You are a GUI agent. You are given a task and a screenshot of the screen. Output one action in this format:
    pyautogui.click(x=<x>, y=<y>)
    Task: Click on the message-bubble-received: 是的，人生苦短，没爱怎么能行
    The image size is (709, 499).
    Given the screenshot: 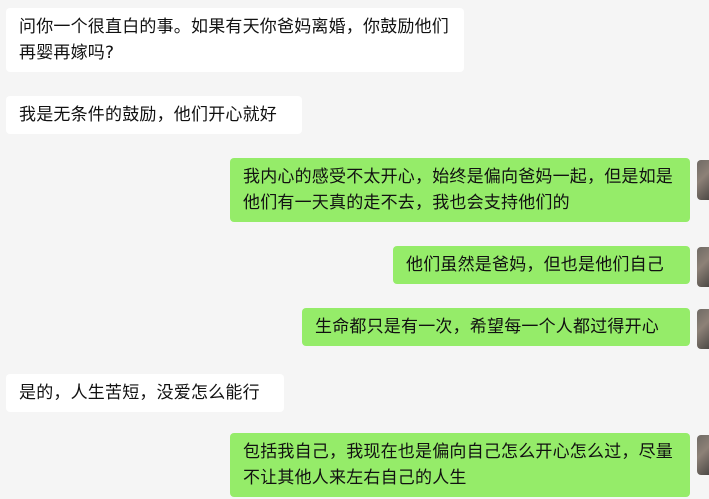 What is the action you would take?
    pyautogui.click(x=145, y=393)
    